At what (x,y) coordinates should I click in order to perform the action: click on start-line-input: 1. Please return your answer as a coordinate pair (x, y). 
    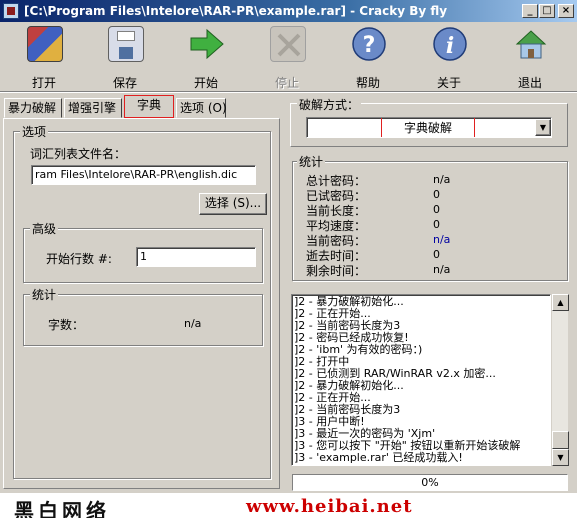
    Looking at the image, I should click on (196, 257).